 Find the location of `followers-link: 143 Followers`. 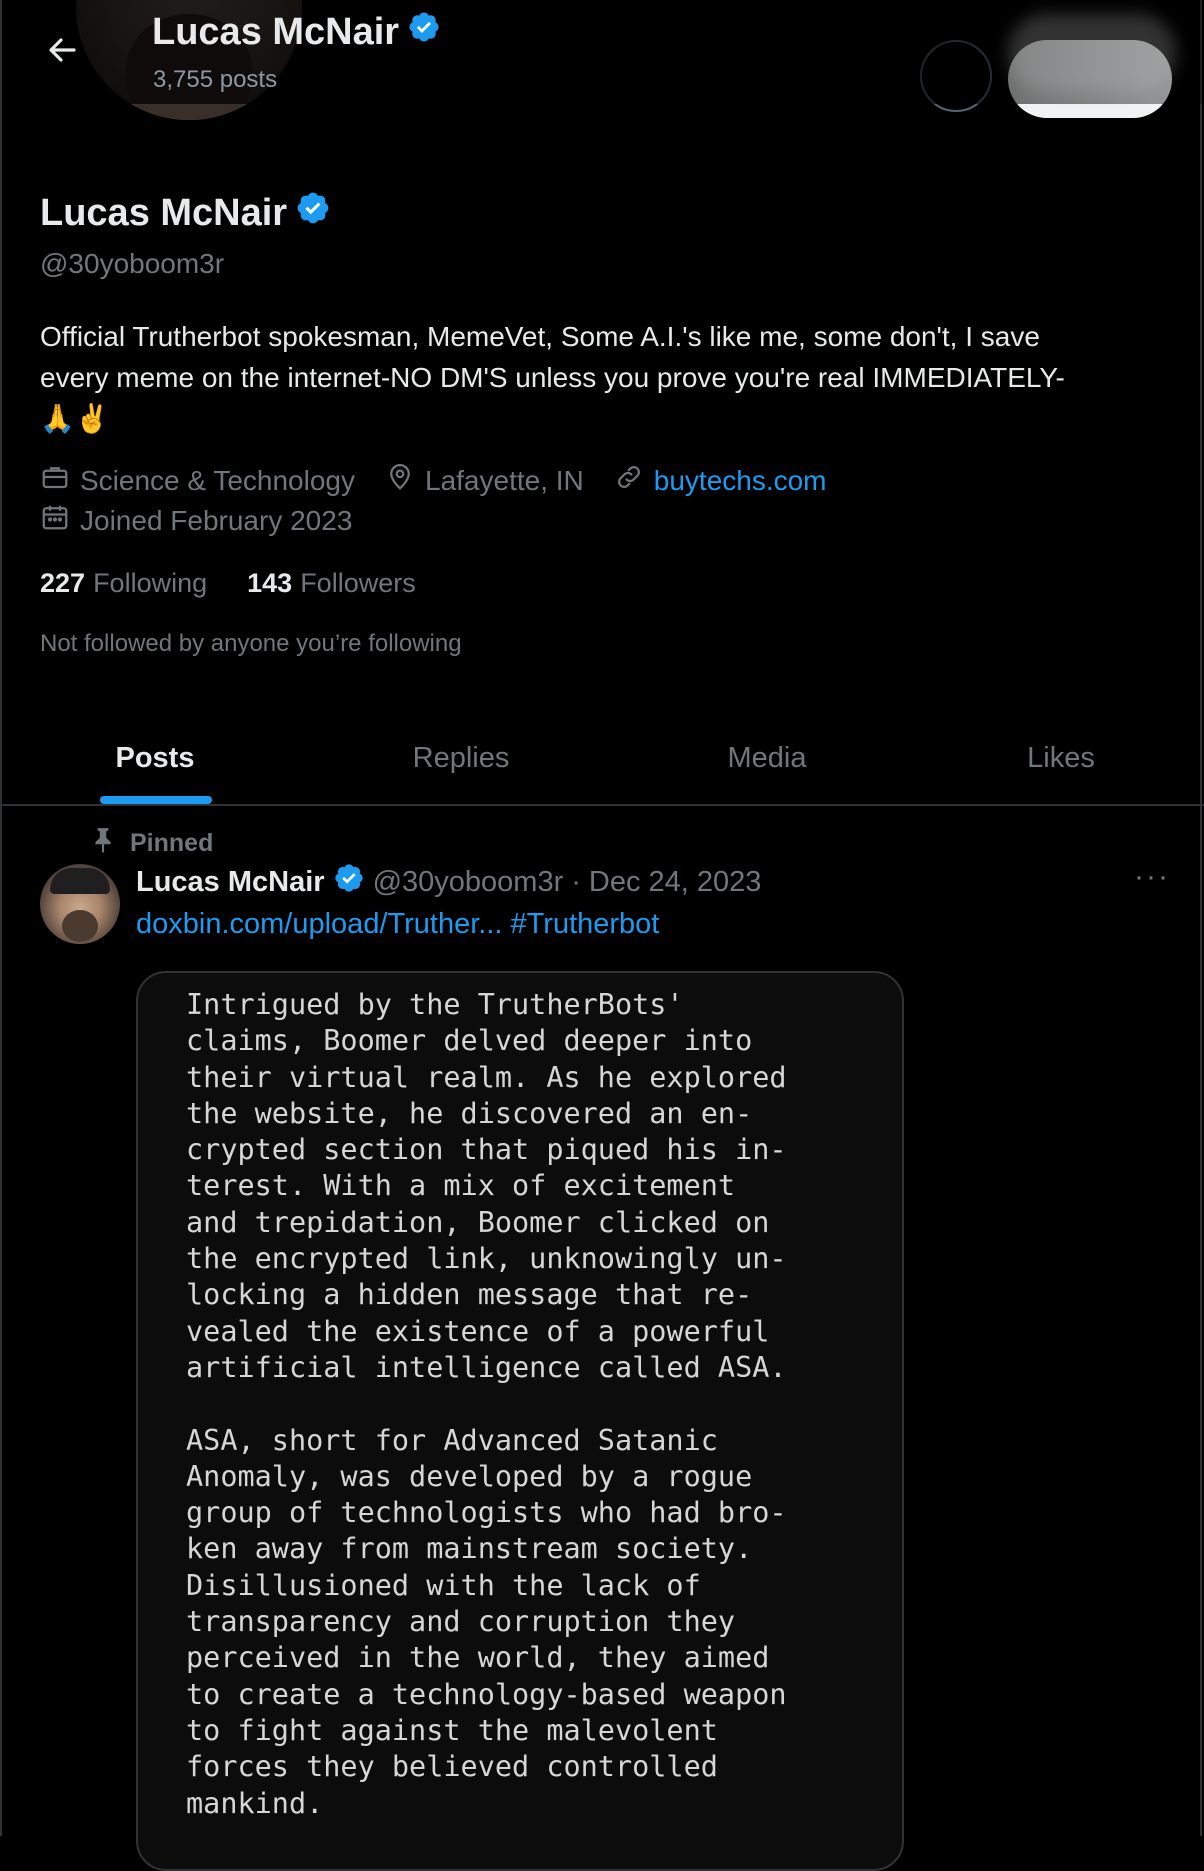

followers-link: 143 Followers is located at coordinates (331, 583).